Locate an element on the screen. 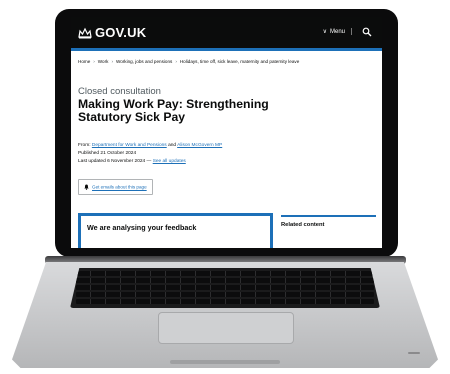 The width and height of the screenshot is (450, 374). email-signup-button: Get emails about this page is located at coordinates (115, 187).